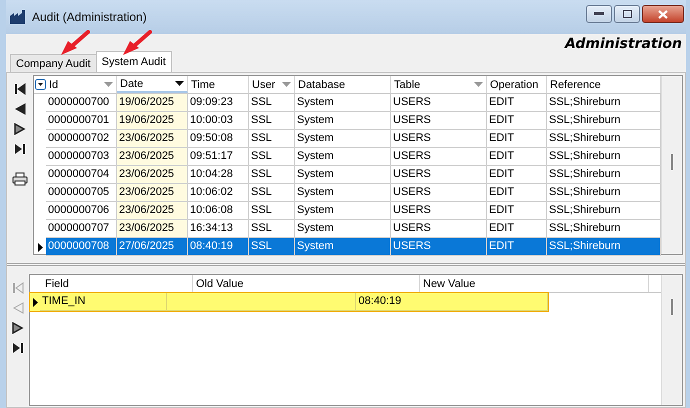 This screenshot has width=690, height=408. Describe the element at coordinates (20, 179) in the screenshot. I see `printer-icon` at that location.